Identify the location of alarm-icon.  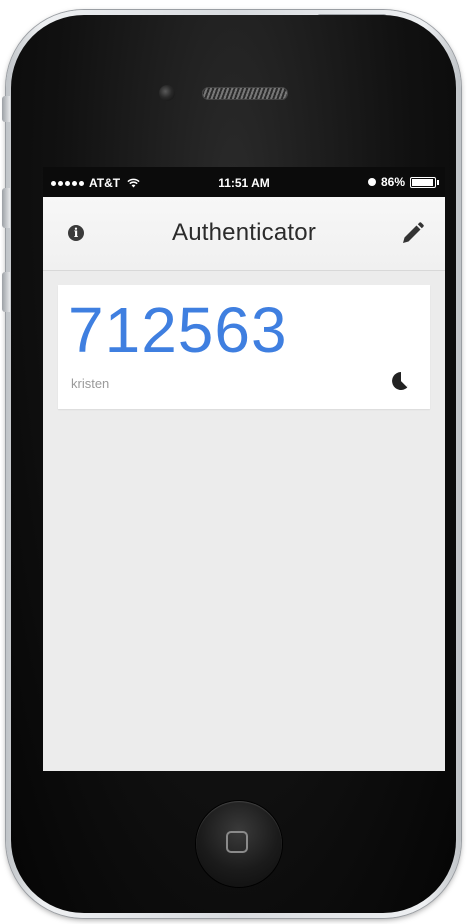
(371, 182).